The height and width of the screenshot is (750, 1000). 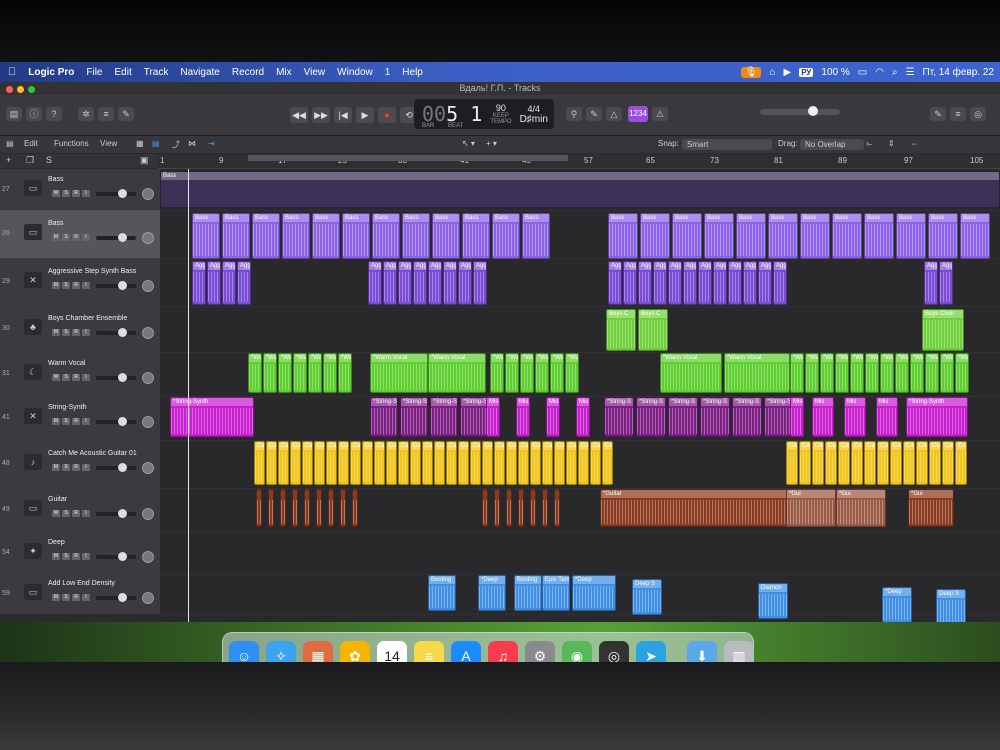 What do you see at coordinates (938, 114) in the screenshot?
I see `notepad-icon: ✎` at bounding box center [938, 114].